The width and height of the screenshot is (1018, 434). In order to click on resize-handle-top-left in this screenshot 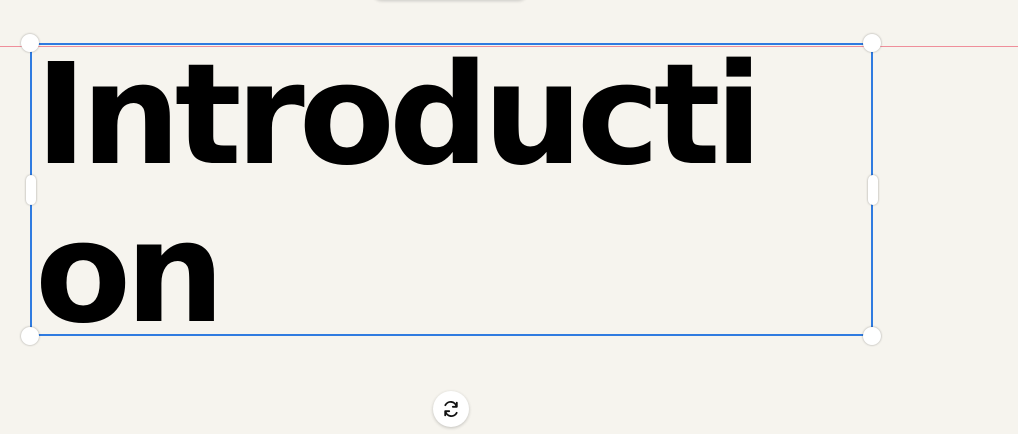, I will do `click(30, 43)`.